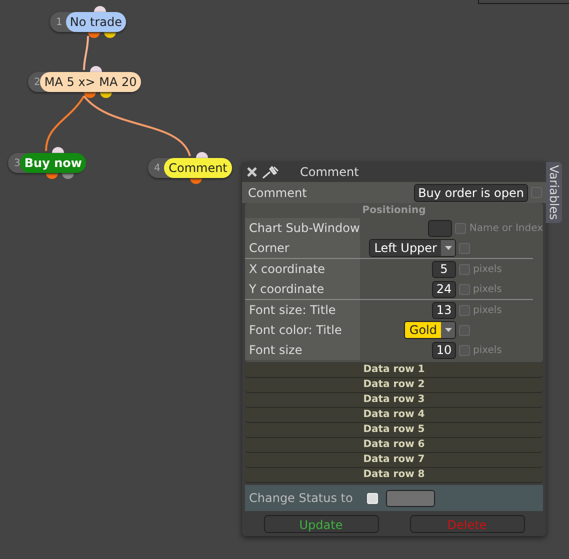 The image size is (569, 559). Describe the element at coordinates (394, 385) in the screenshot. I see `collapsed-section-header: Data row 2` at that location.